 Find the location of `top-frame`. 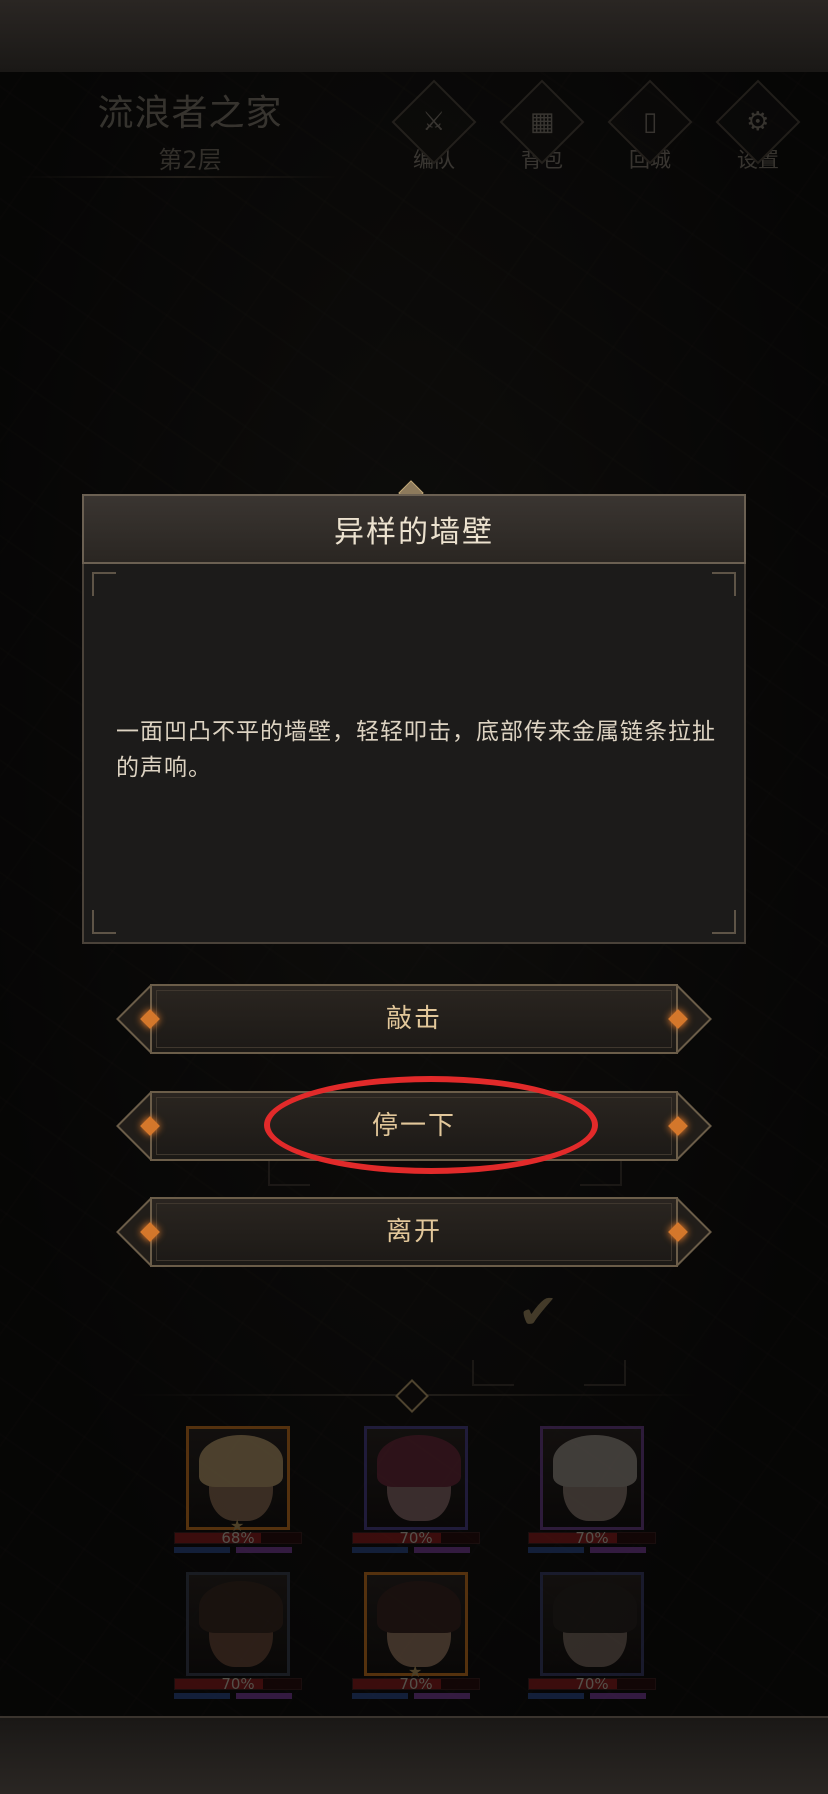

top-frame is located at coordinates (414, 37).